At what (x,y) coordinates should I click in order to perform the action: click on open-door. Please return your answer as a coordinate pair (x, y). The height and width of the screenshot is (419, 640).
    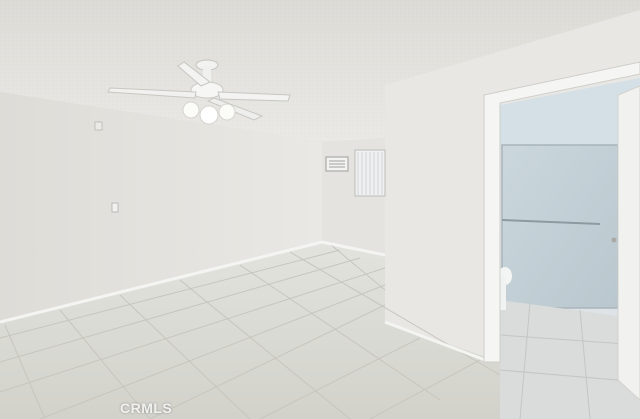
    Looking at the image, I should click on (628, 243).